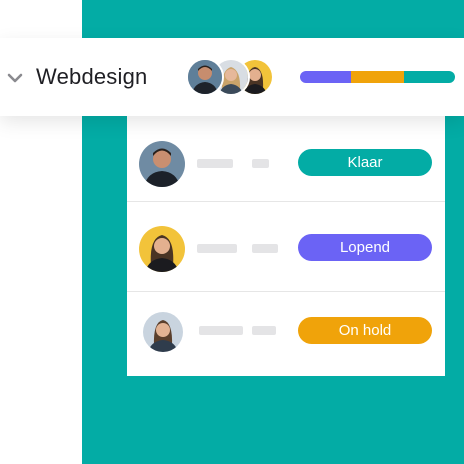 This screenshot has width=464, height=464. Describe the element at coordinates (365, 162) in the screenshot. I see `status-badge: Klaar` at that location.